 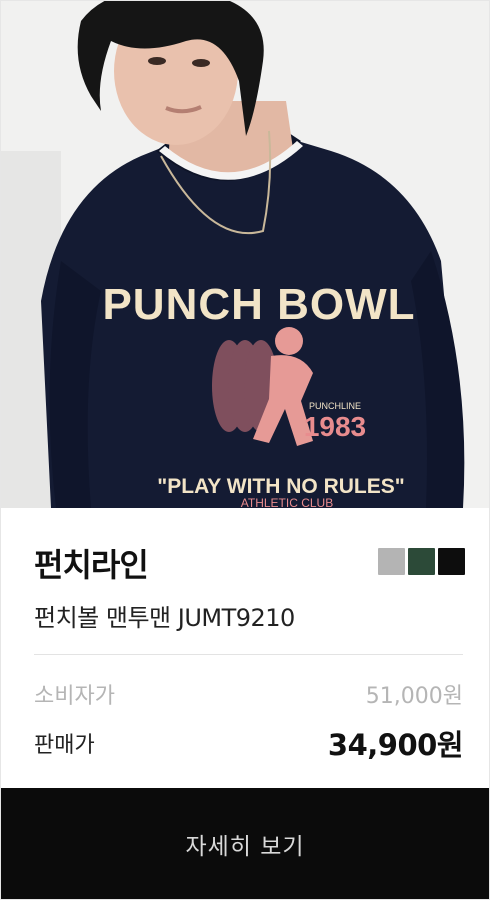 What do you see at coordinates (64, 745) in the screenshot?
I see `sale-price-label: 판매가` at bounding box center [64, 745].